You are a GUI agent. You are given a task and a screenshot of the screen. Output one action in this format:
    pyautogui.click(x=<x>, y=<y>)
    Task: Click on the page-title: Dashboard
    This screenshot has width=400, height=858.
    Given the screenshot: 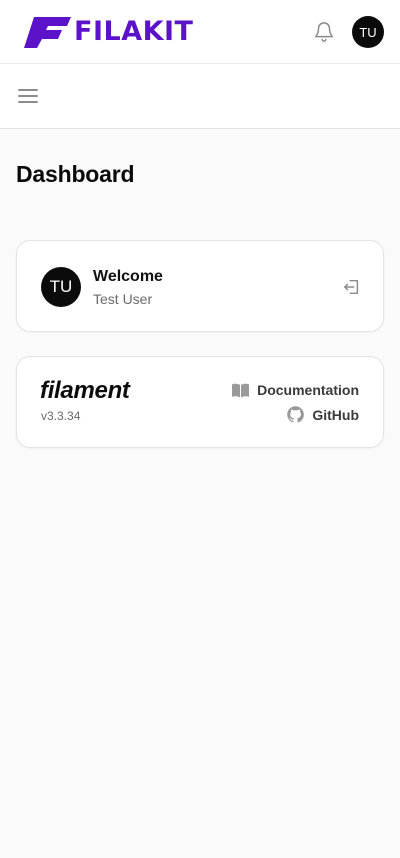 What is the action you would take?
    pyautogui.click(x=75, y=174)
    